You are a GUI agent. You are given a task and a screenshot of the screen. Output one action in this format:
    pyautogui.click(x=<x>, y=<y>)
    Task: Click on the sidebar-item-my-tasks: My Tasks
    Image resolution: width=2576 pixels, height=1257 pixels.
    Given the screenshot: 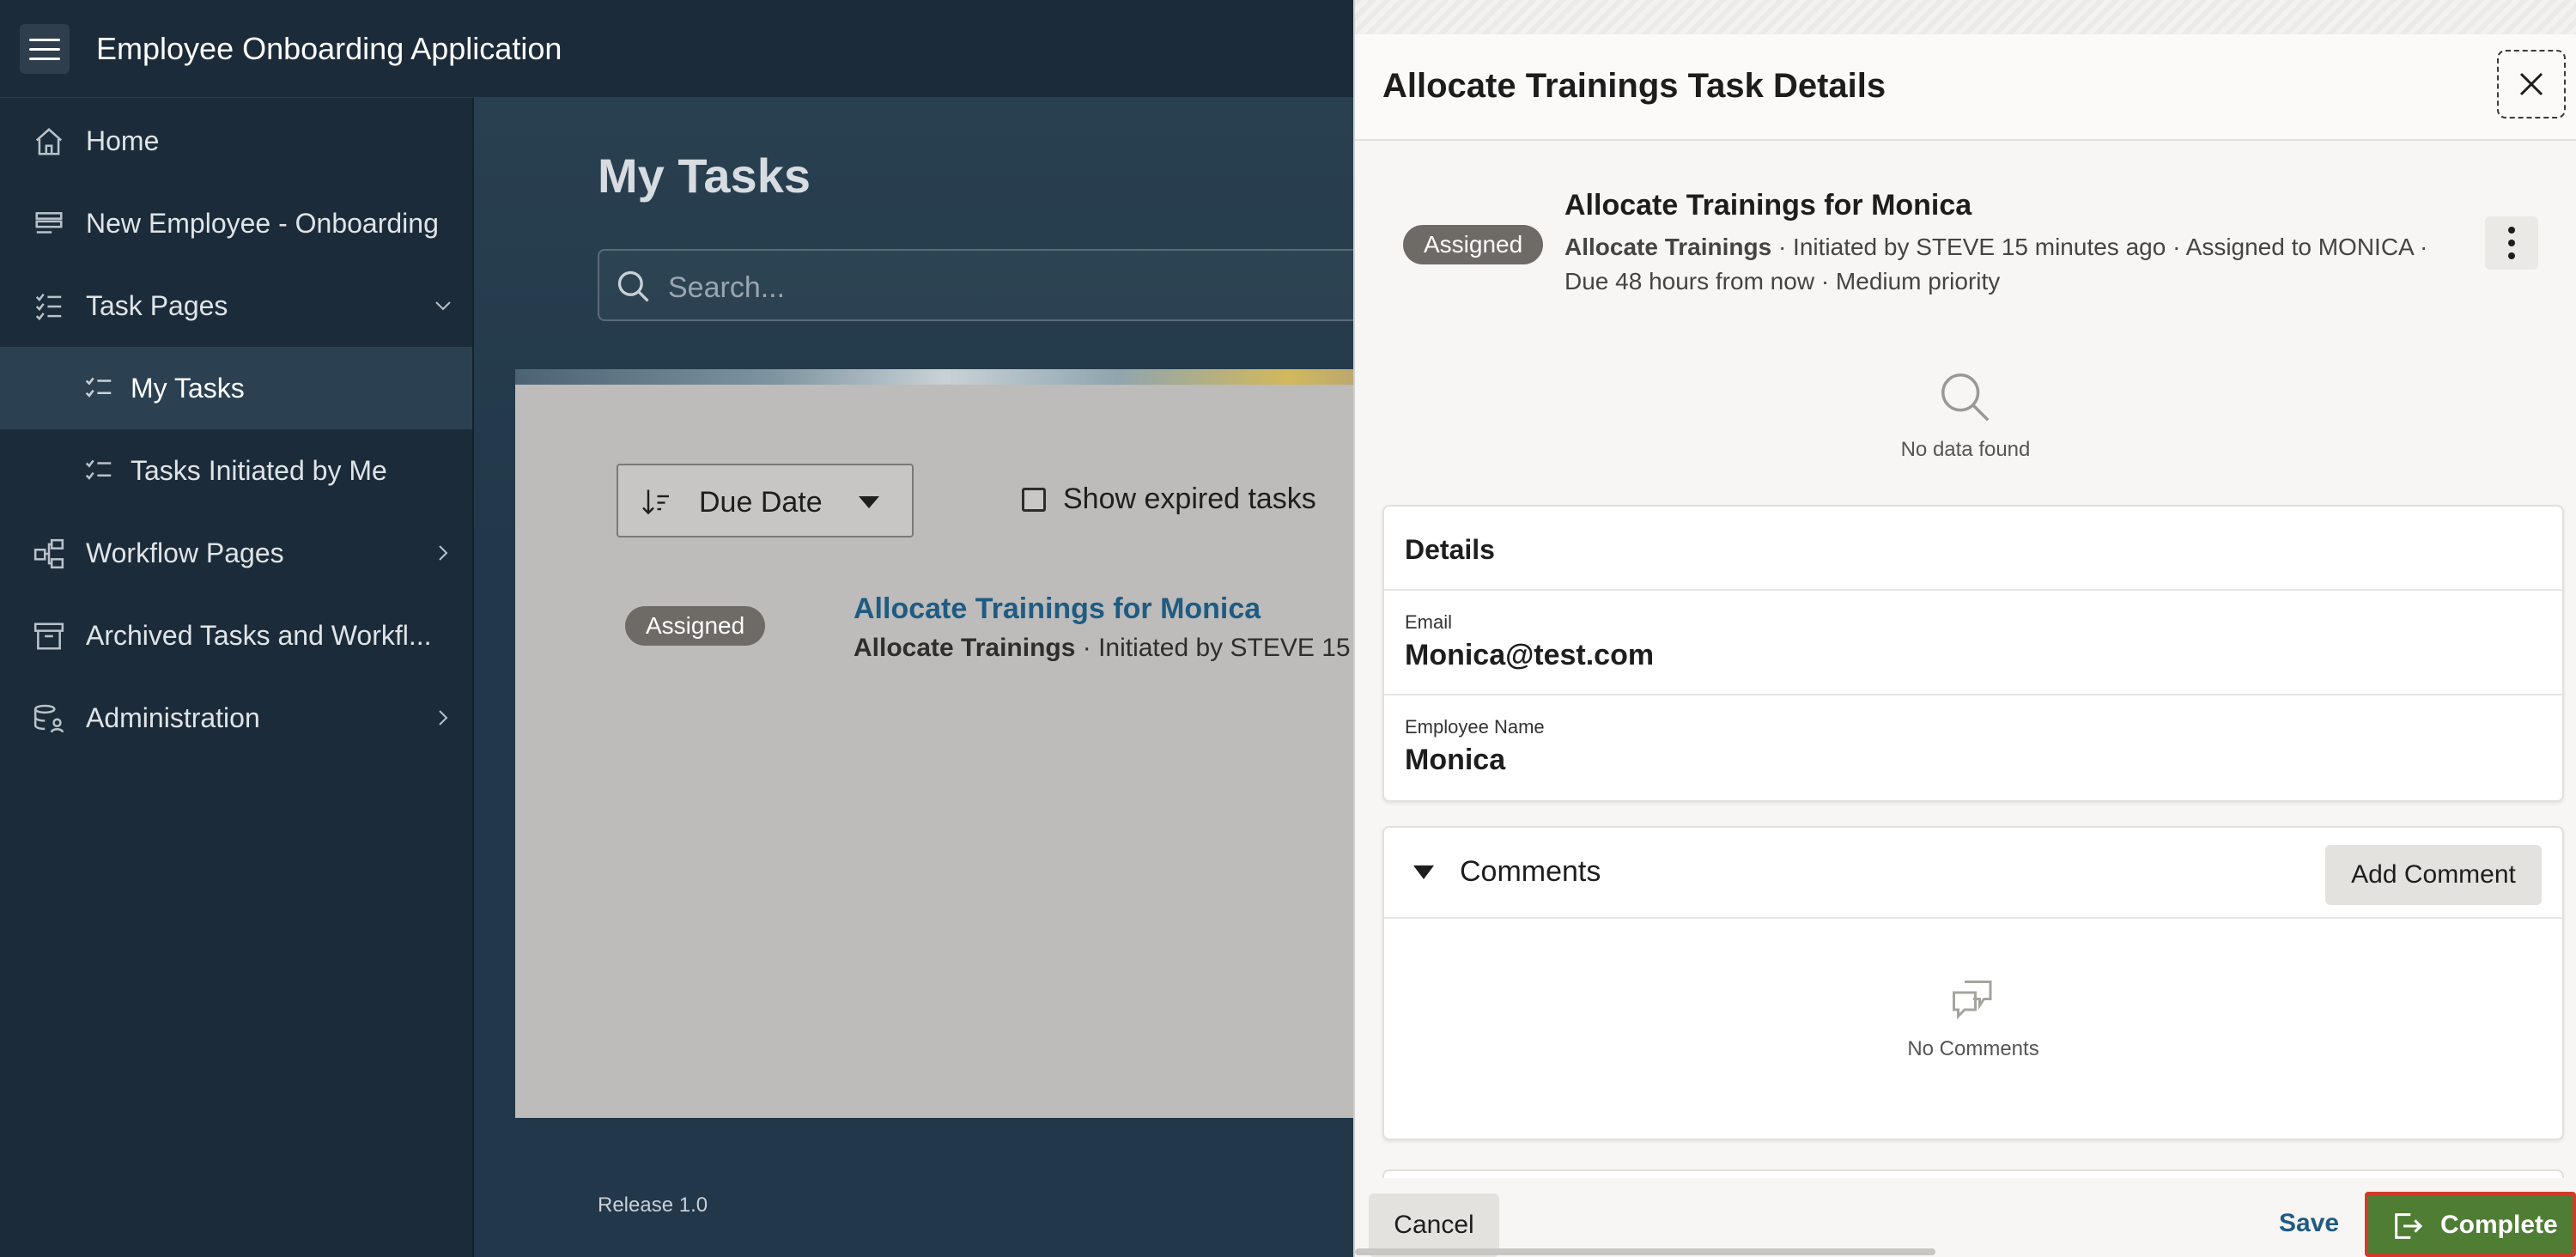 What is the action you would take?
    pyautogui.click(x=236, y=388)
    